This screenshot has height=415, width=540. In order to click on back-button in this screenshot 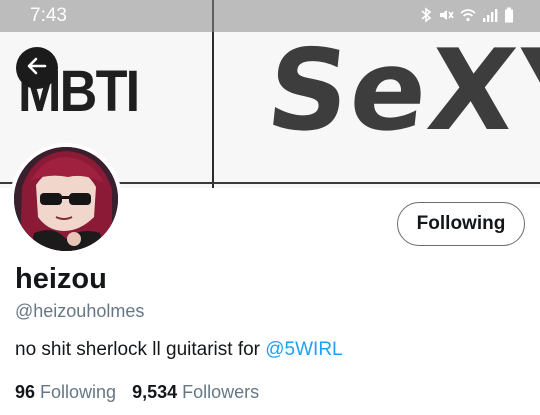, I will do `click(37, 68)`.